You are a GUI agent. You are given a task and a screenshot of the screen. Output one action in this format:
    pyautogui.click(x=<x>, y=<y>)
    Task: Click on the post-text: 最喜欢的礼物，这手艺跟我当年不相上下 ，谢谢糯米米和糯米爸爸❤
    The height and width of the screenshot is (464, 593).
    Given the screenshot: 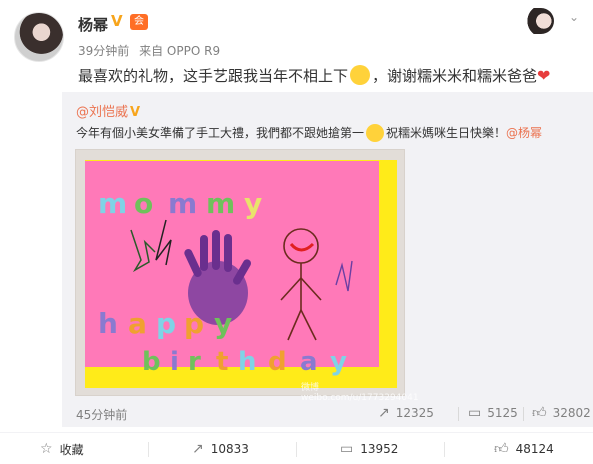 What is the action you would take?
    pyautogui.click(x=314, y=75)
    